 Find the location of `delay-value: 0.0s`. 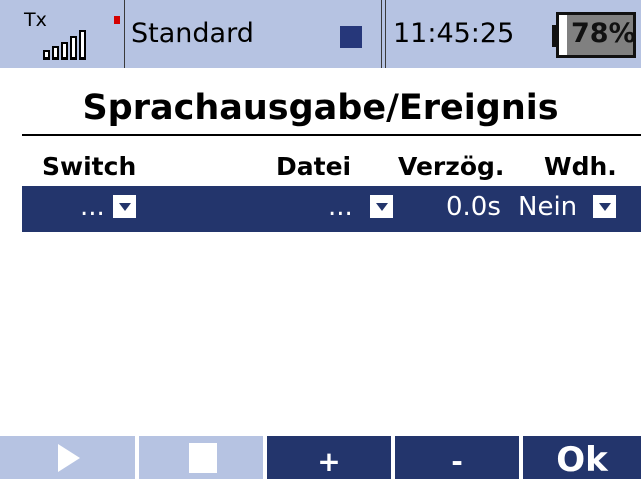

delay-value: 0.0s is located at coordinates (473, 207).